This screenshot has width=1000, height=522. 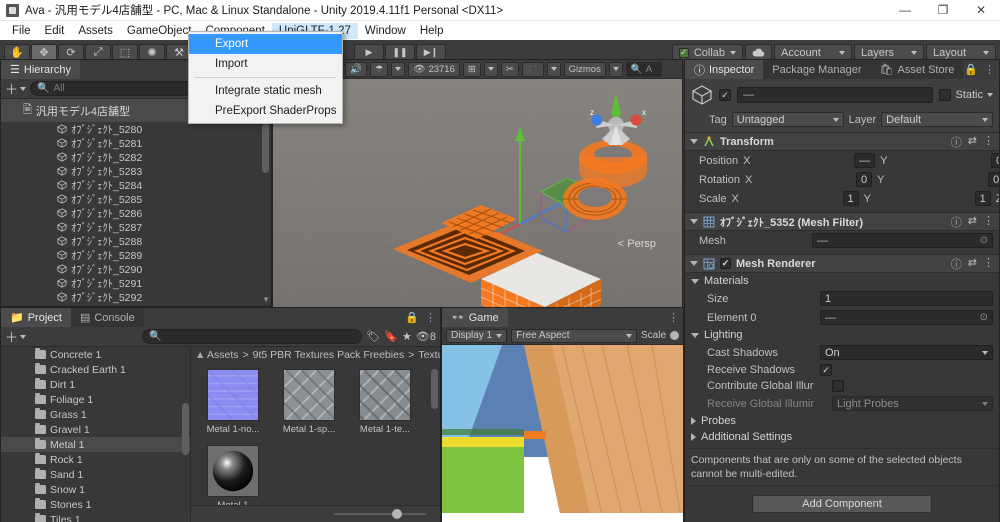 I want to click on folder-tree-item: Cracked Earth 1, so click(x=95, y=369).